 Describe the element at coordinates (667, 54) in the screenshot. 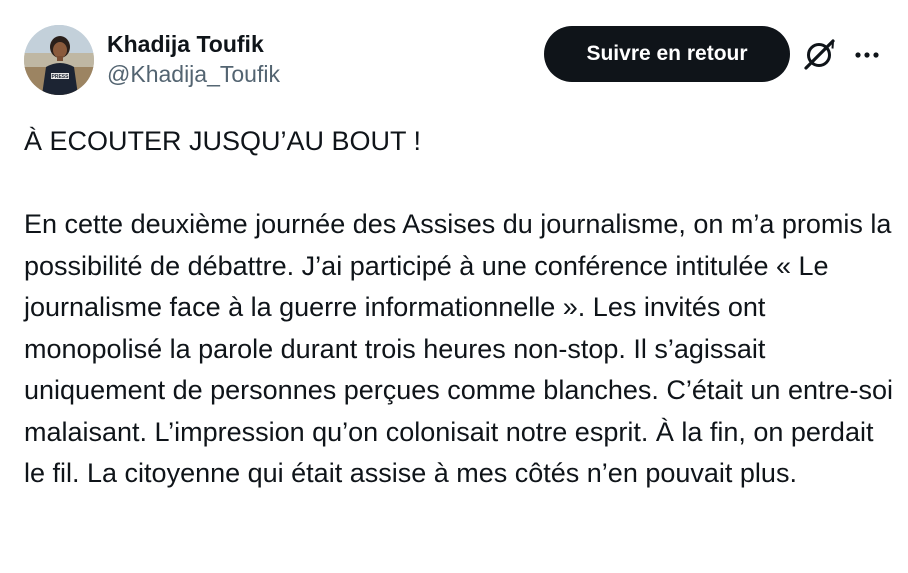

I see `follow-back-button: Suivre en retour` at that location.